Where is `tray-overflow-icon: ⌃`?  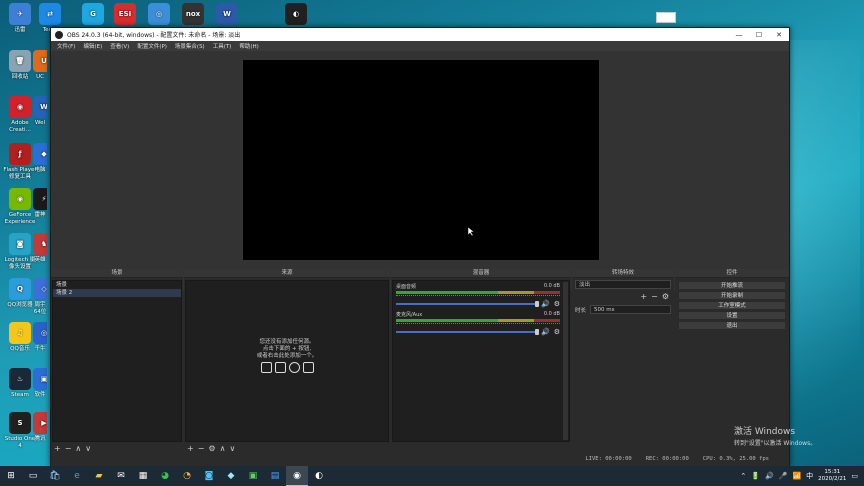
tray-overflow-icon: ⌃ is located at coordinates (743, 476).